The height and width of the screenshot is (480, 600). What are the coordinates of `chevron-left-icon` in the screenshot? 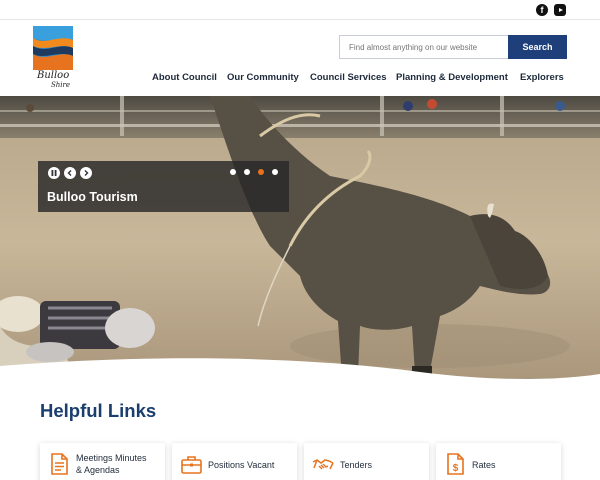 It's located at (70, 173).